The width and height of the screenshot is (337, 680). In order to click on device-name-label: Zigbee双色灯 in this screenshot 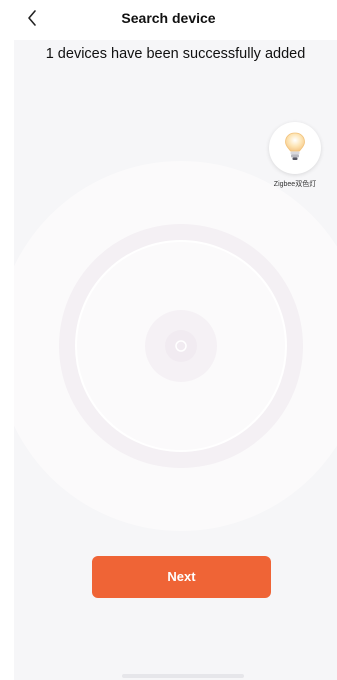, I will do `click(295, 184)`.